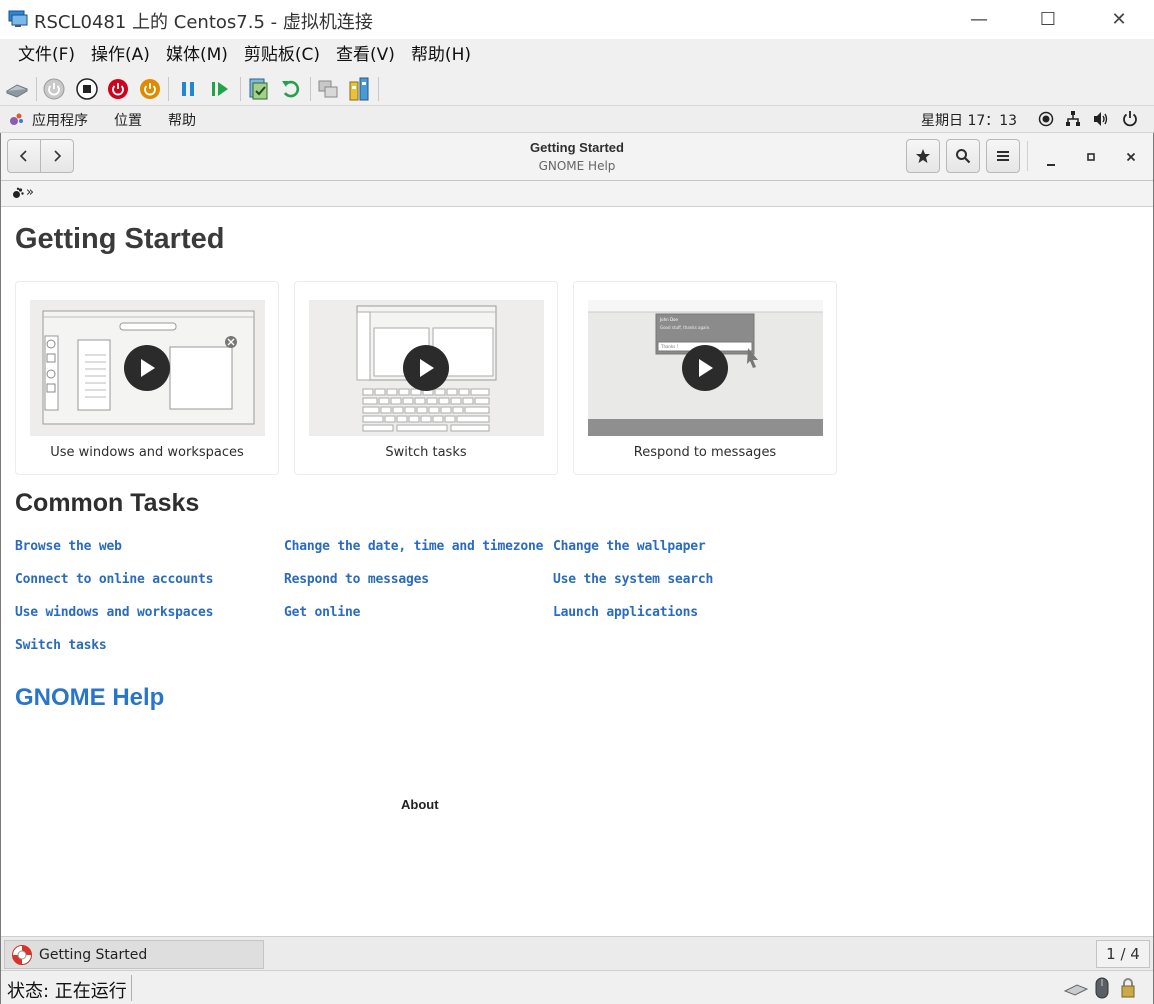 This screenshot has width=1154, height=1004. Describe the element at coordinates (16, 119) in the screenshot. I see `gnome-foot-icon` at that location.